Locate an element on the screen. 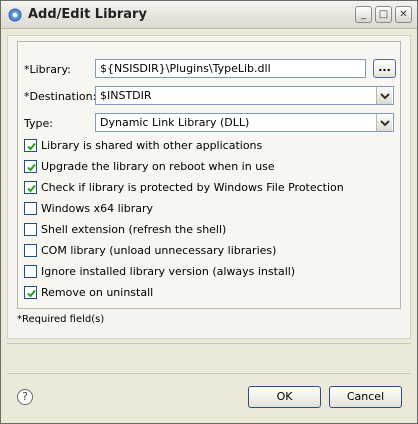  checkbox-row: Shell extension (refresh the shell) is located at coordinates (125, 229).